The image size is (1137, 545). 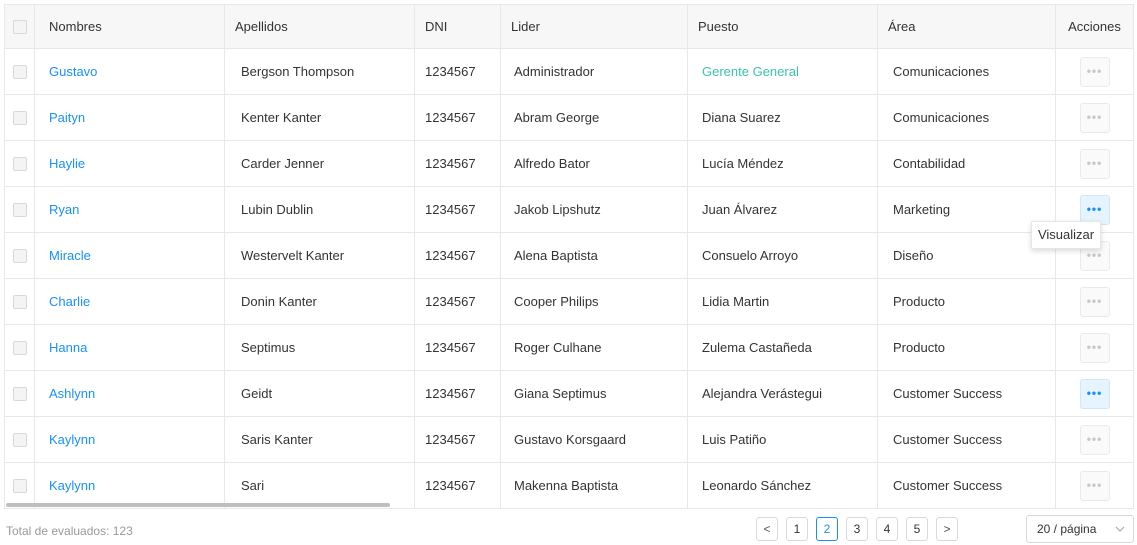 I want to click on column-header-apellidos: Apellidos, so click(x=319, y=26).